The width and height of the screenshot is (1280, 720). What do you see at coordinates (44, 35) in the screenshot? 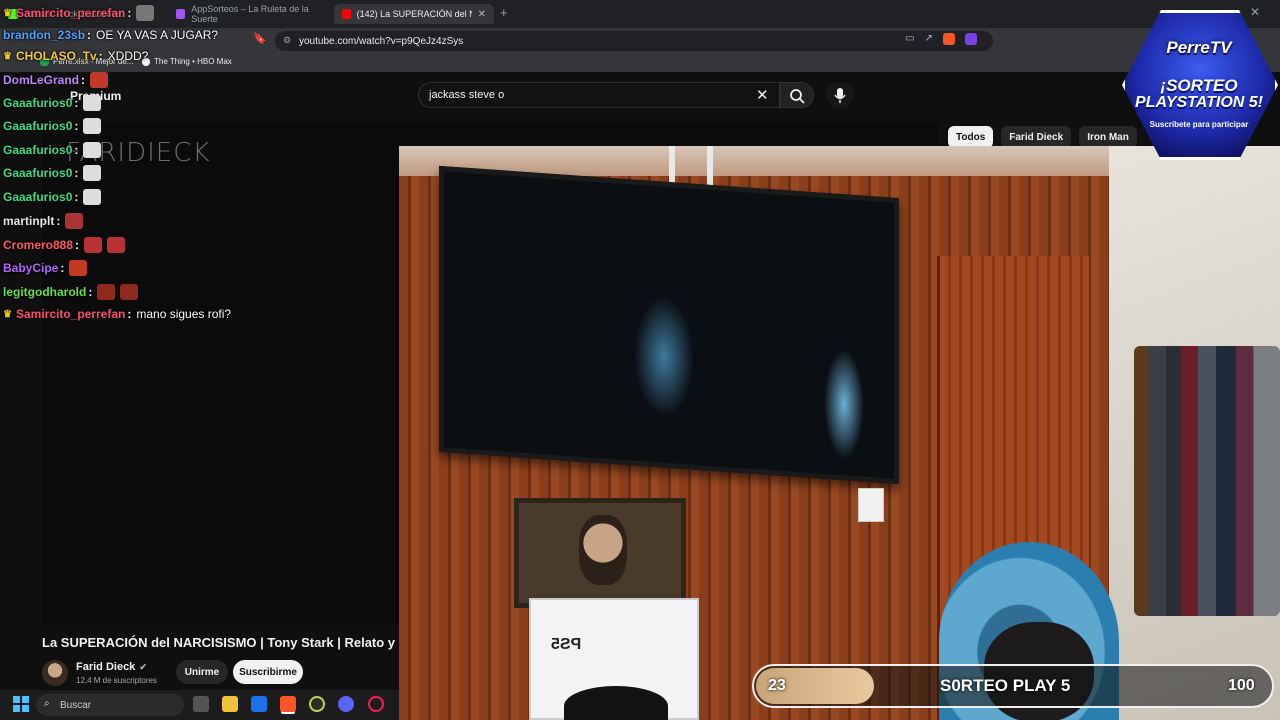
I see `chat-username: brandon_23sb` at bounding box center [44, 35].